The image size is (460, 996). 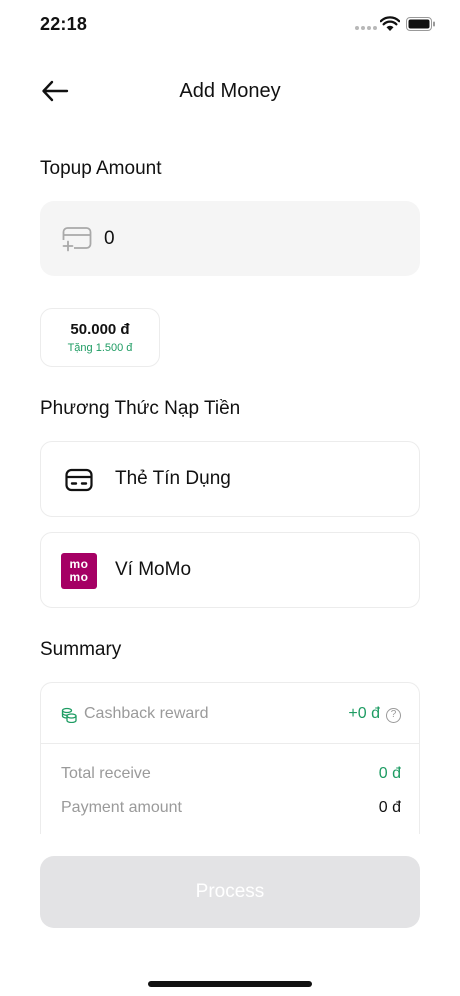 I want to click on total-receive-row: Total receive 0 đ, so click(x=231, y=775).